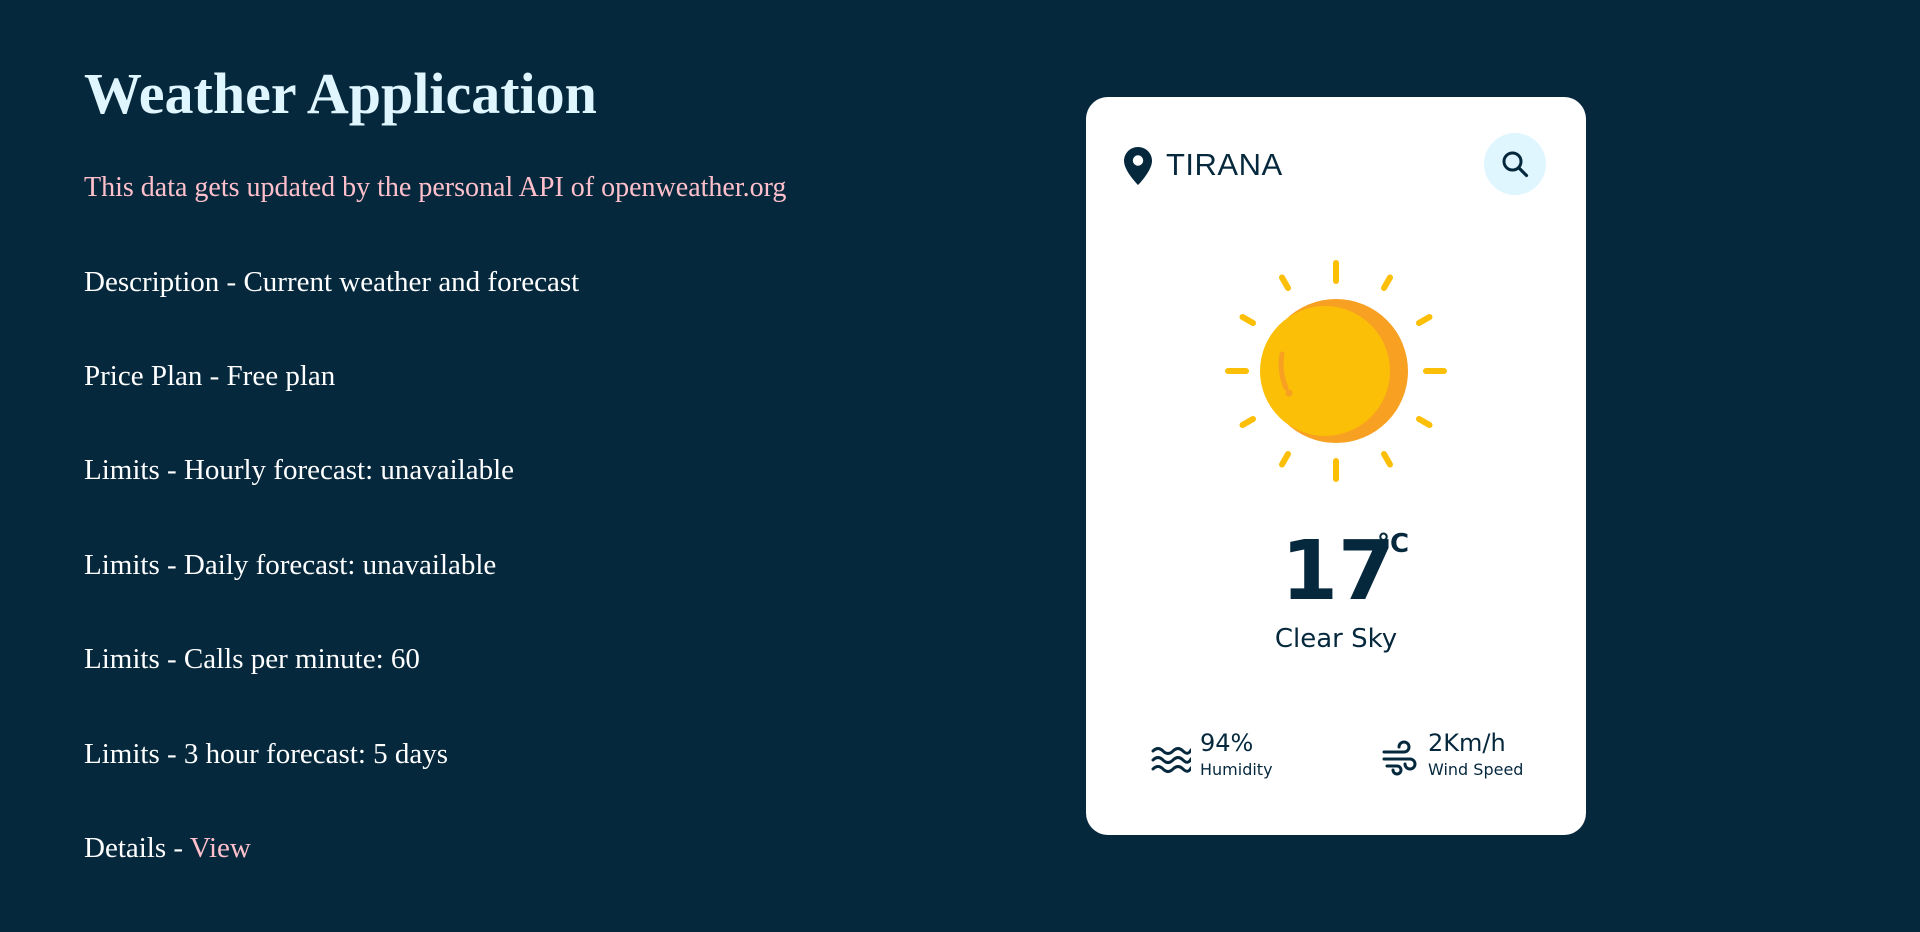 The height and width of the screenshot is (932, 1920). I want to click on info-row-3hour-limit: Limits - 3 hour forecast: 5 days, so click(266, 754).